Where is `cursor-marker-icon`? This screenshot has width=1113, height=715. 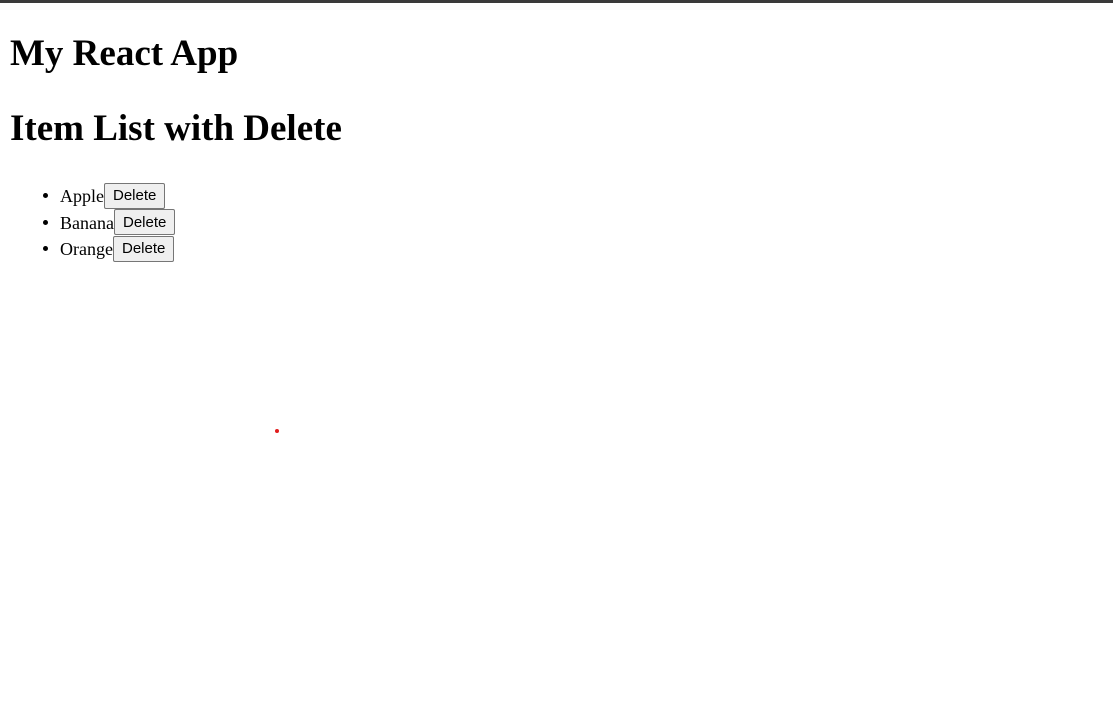 cursor-marker-icon is located at coordinates (277, 431).